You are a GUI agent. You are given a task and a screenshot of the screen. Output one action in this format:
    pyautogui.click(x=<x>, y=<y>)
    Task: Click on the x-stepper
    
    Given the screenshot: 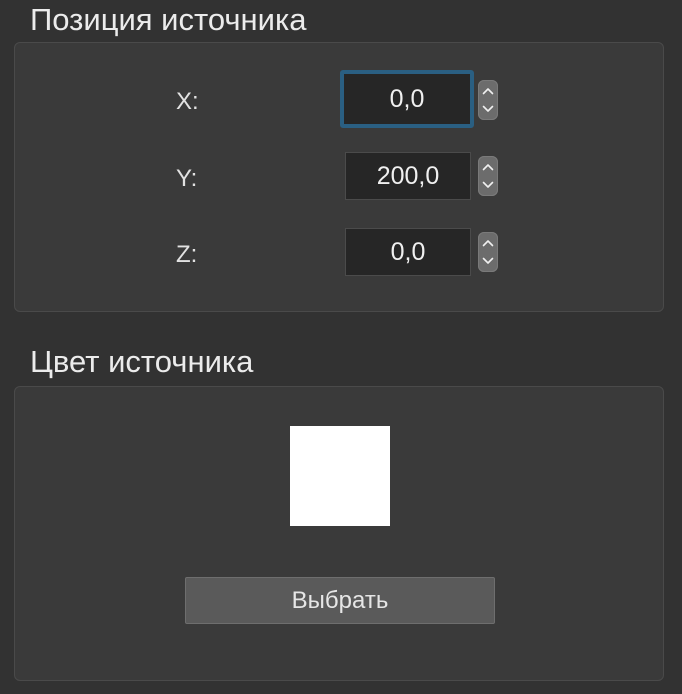 What is the action you would take?
    pyautogui.click(x=488, y=100)
    